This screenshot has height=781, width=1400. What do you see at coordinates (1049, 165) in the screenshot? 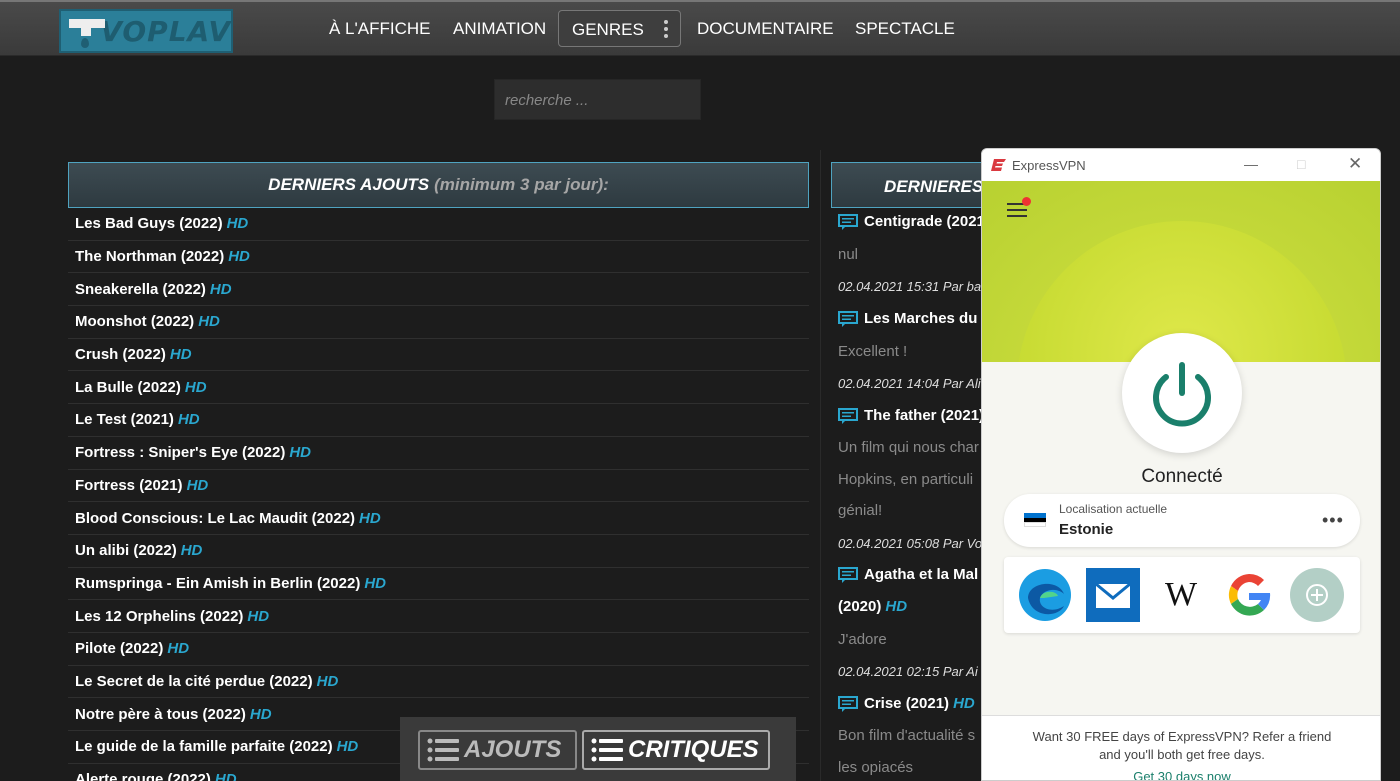
I see `vpn-app-title: ExpressVPN` at bounding box center [1049, 165].